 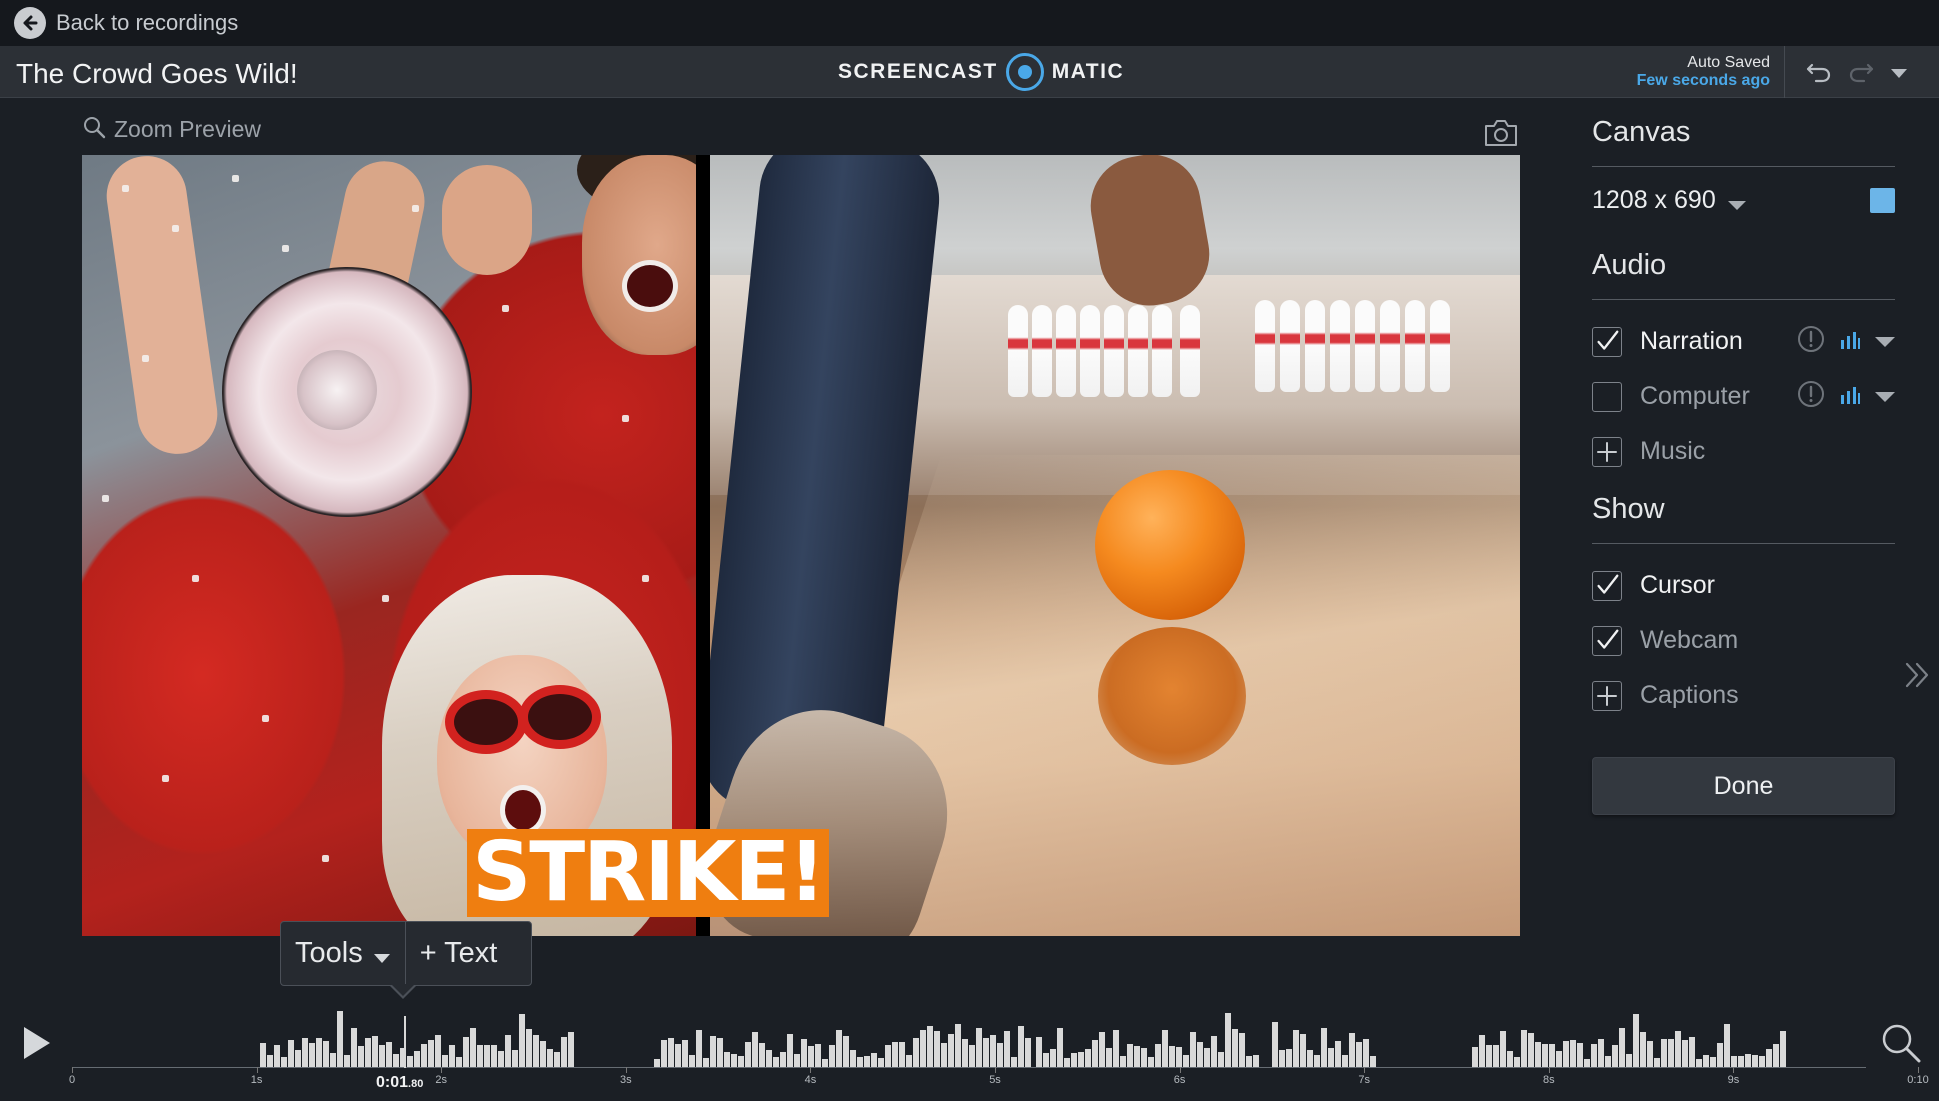 What do you see at coordinates (126, 23) in the screenshot?
I see `back-to-recordings-button: Back to recordings` at bounding box center [126, 23].